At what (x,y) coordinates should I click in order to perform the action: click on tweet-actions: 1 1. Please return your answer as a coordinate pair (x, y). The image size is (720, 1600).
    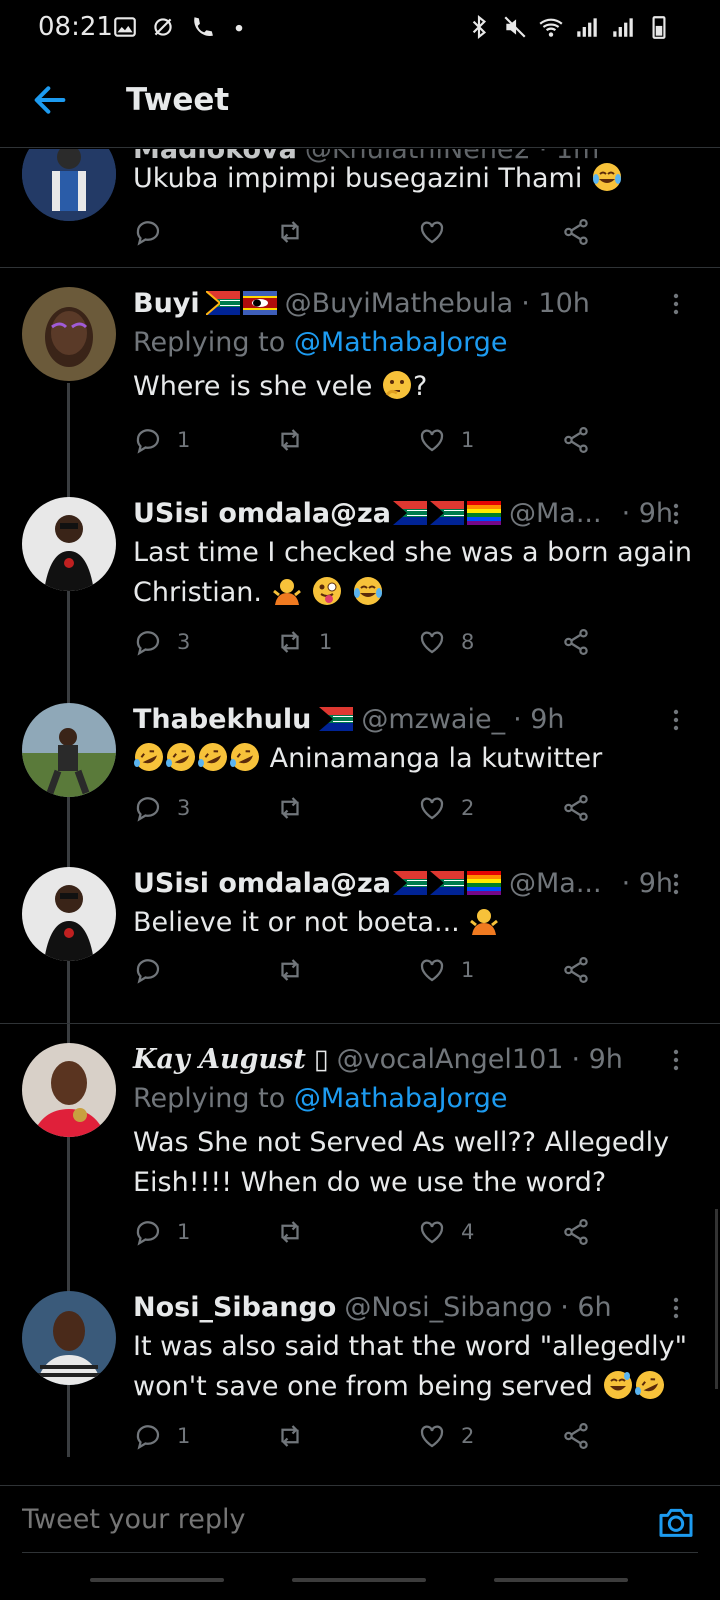
    Looking at the image, I should click on (368, 445).